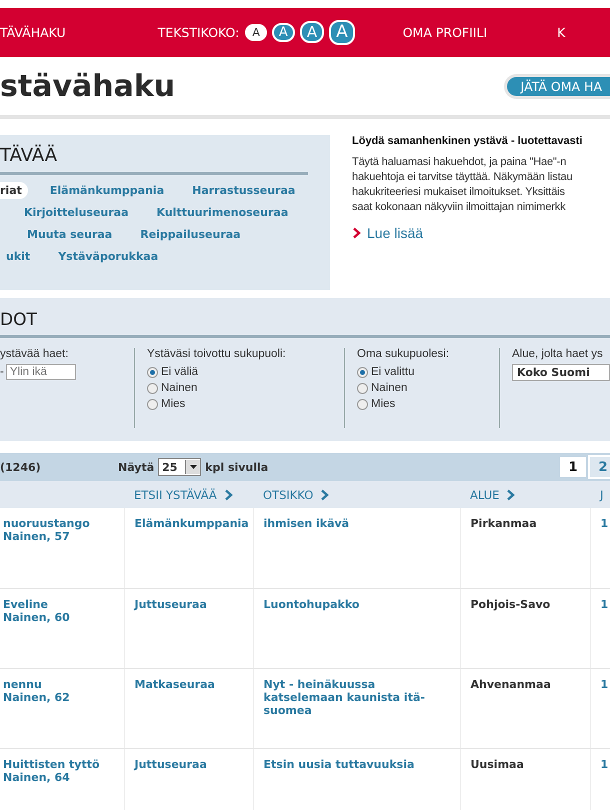 This screenshot has height=810, width=610. I want to click on profile-details: Nainen, 64, so click(36, 777).